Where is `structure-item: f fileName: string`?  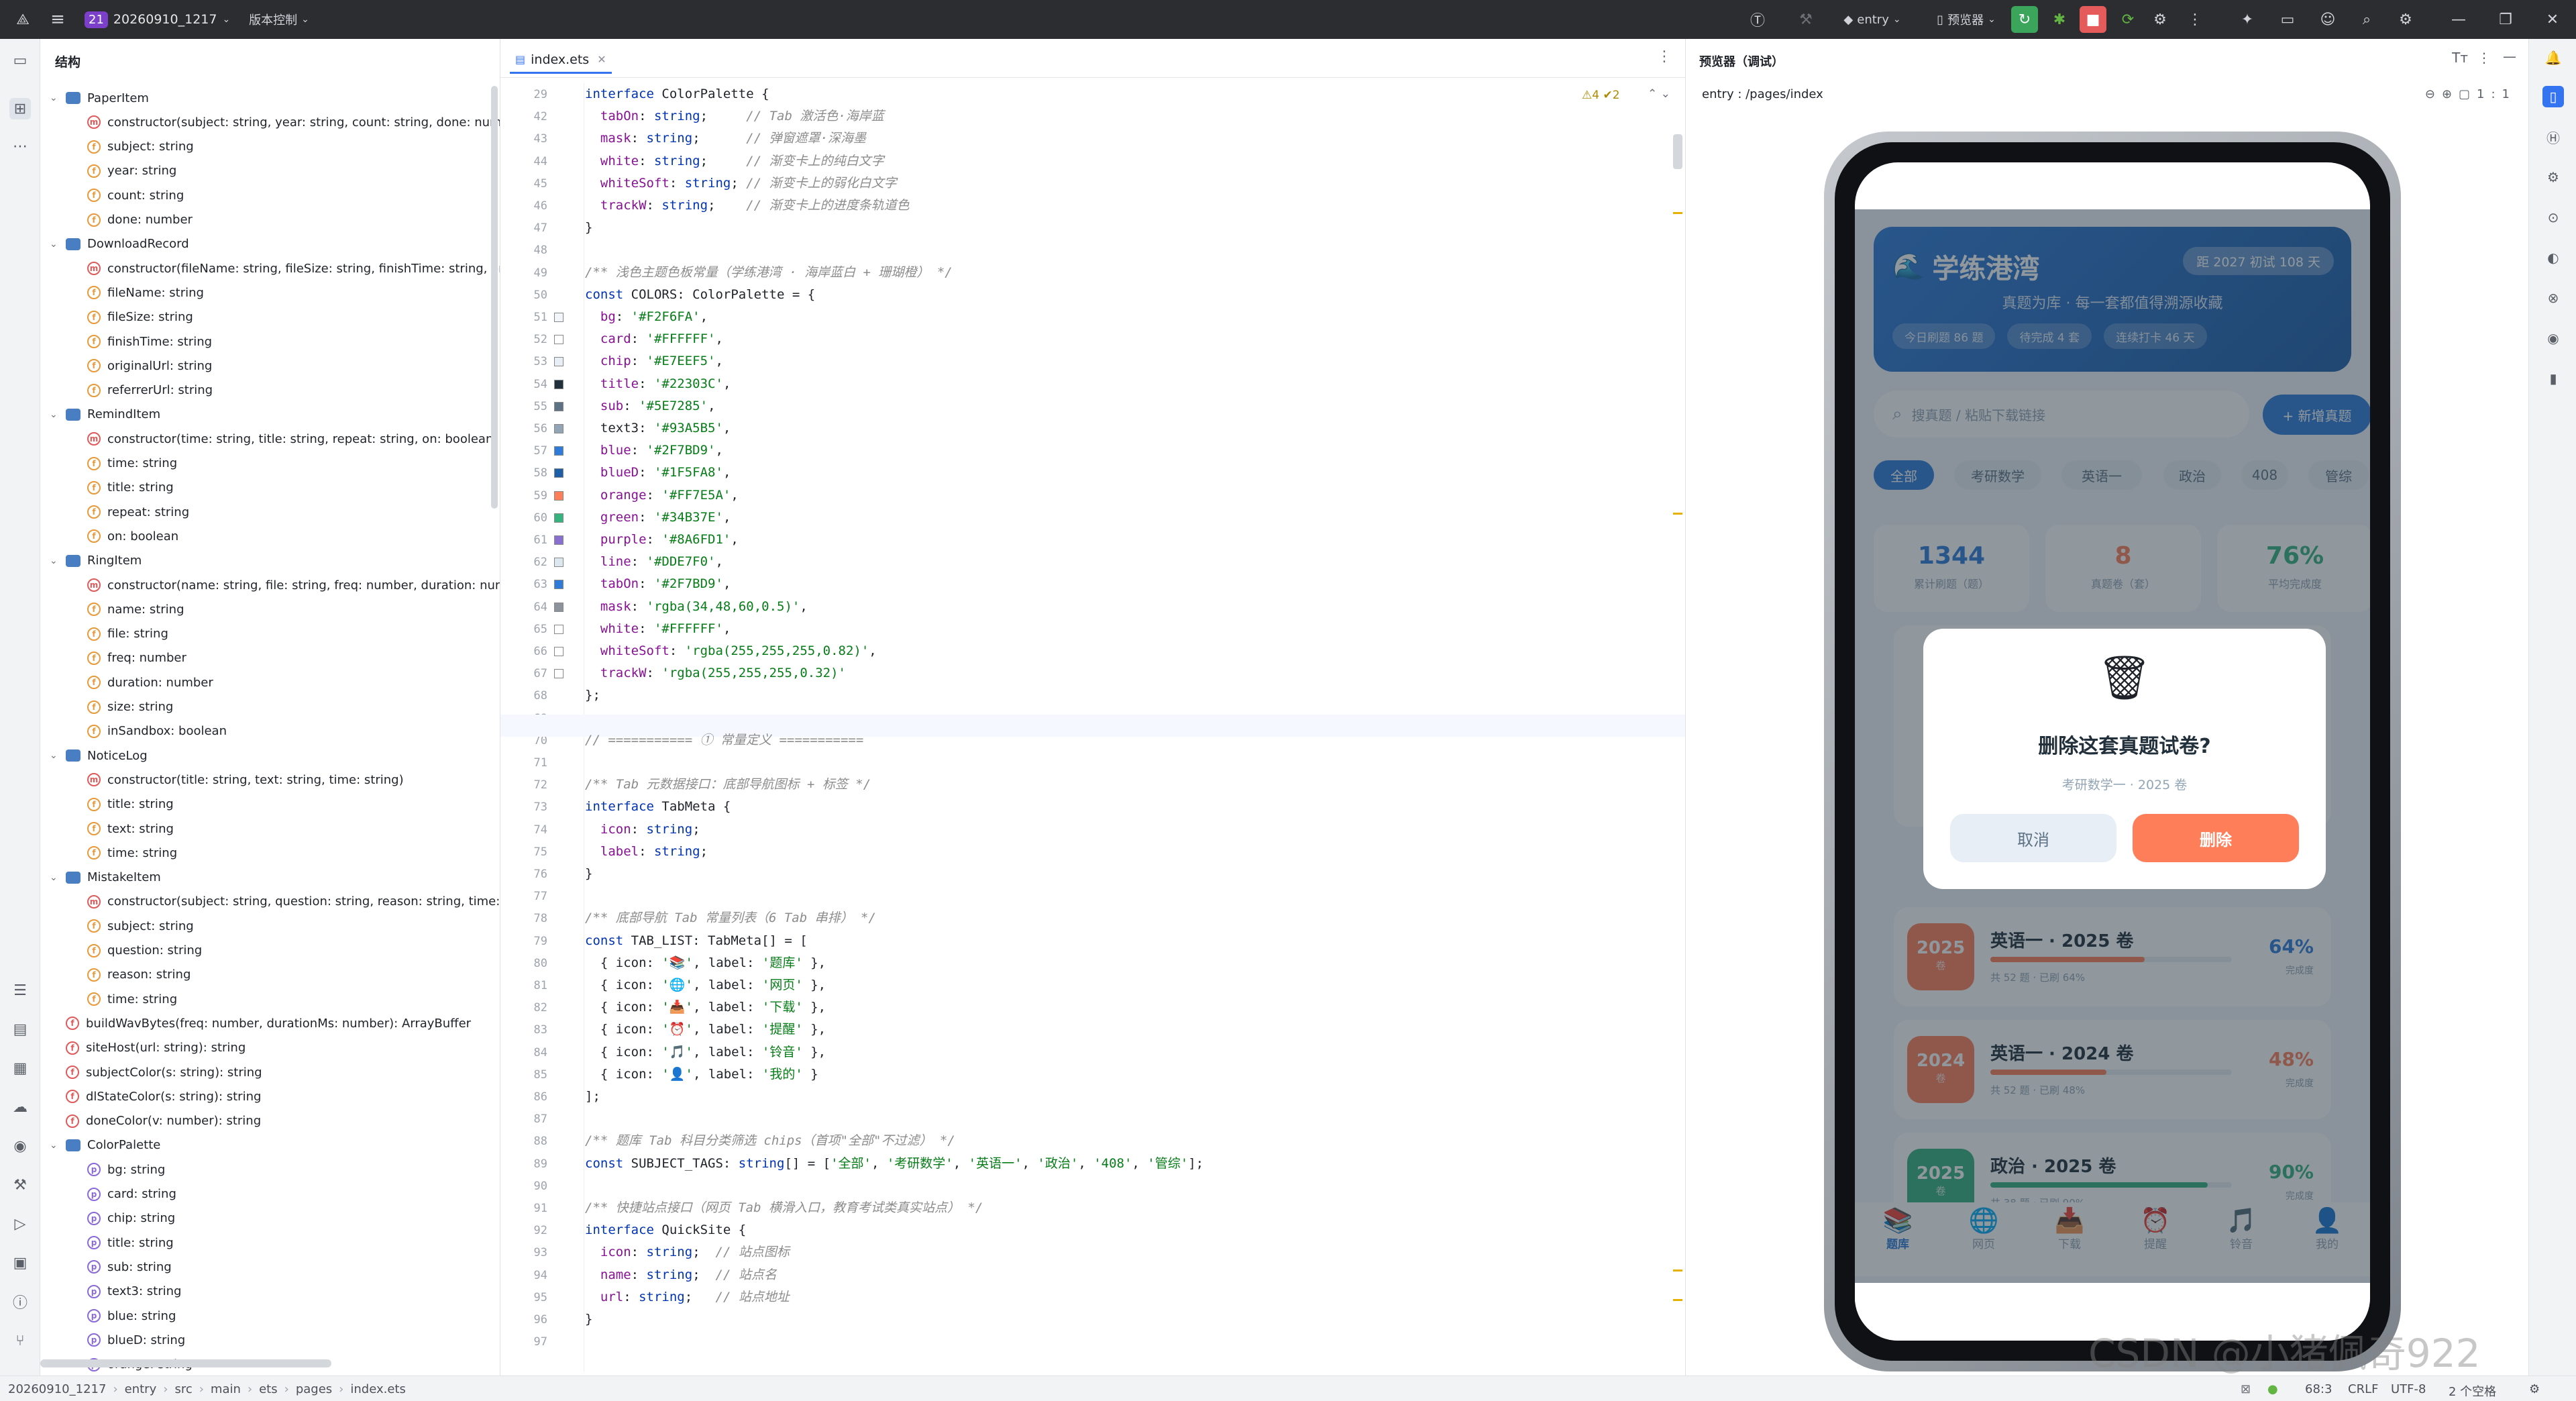
structure-item: f fileName: string is located at coordinates (145, 292).